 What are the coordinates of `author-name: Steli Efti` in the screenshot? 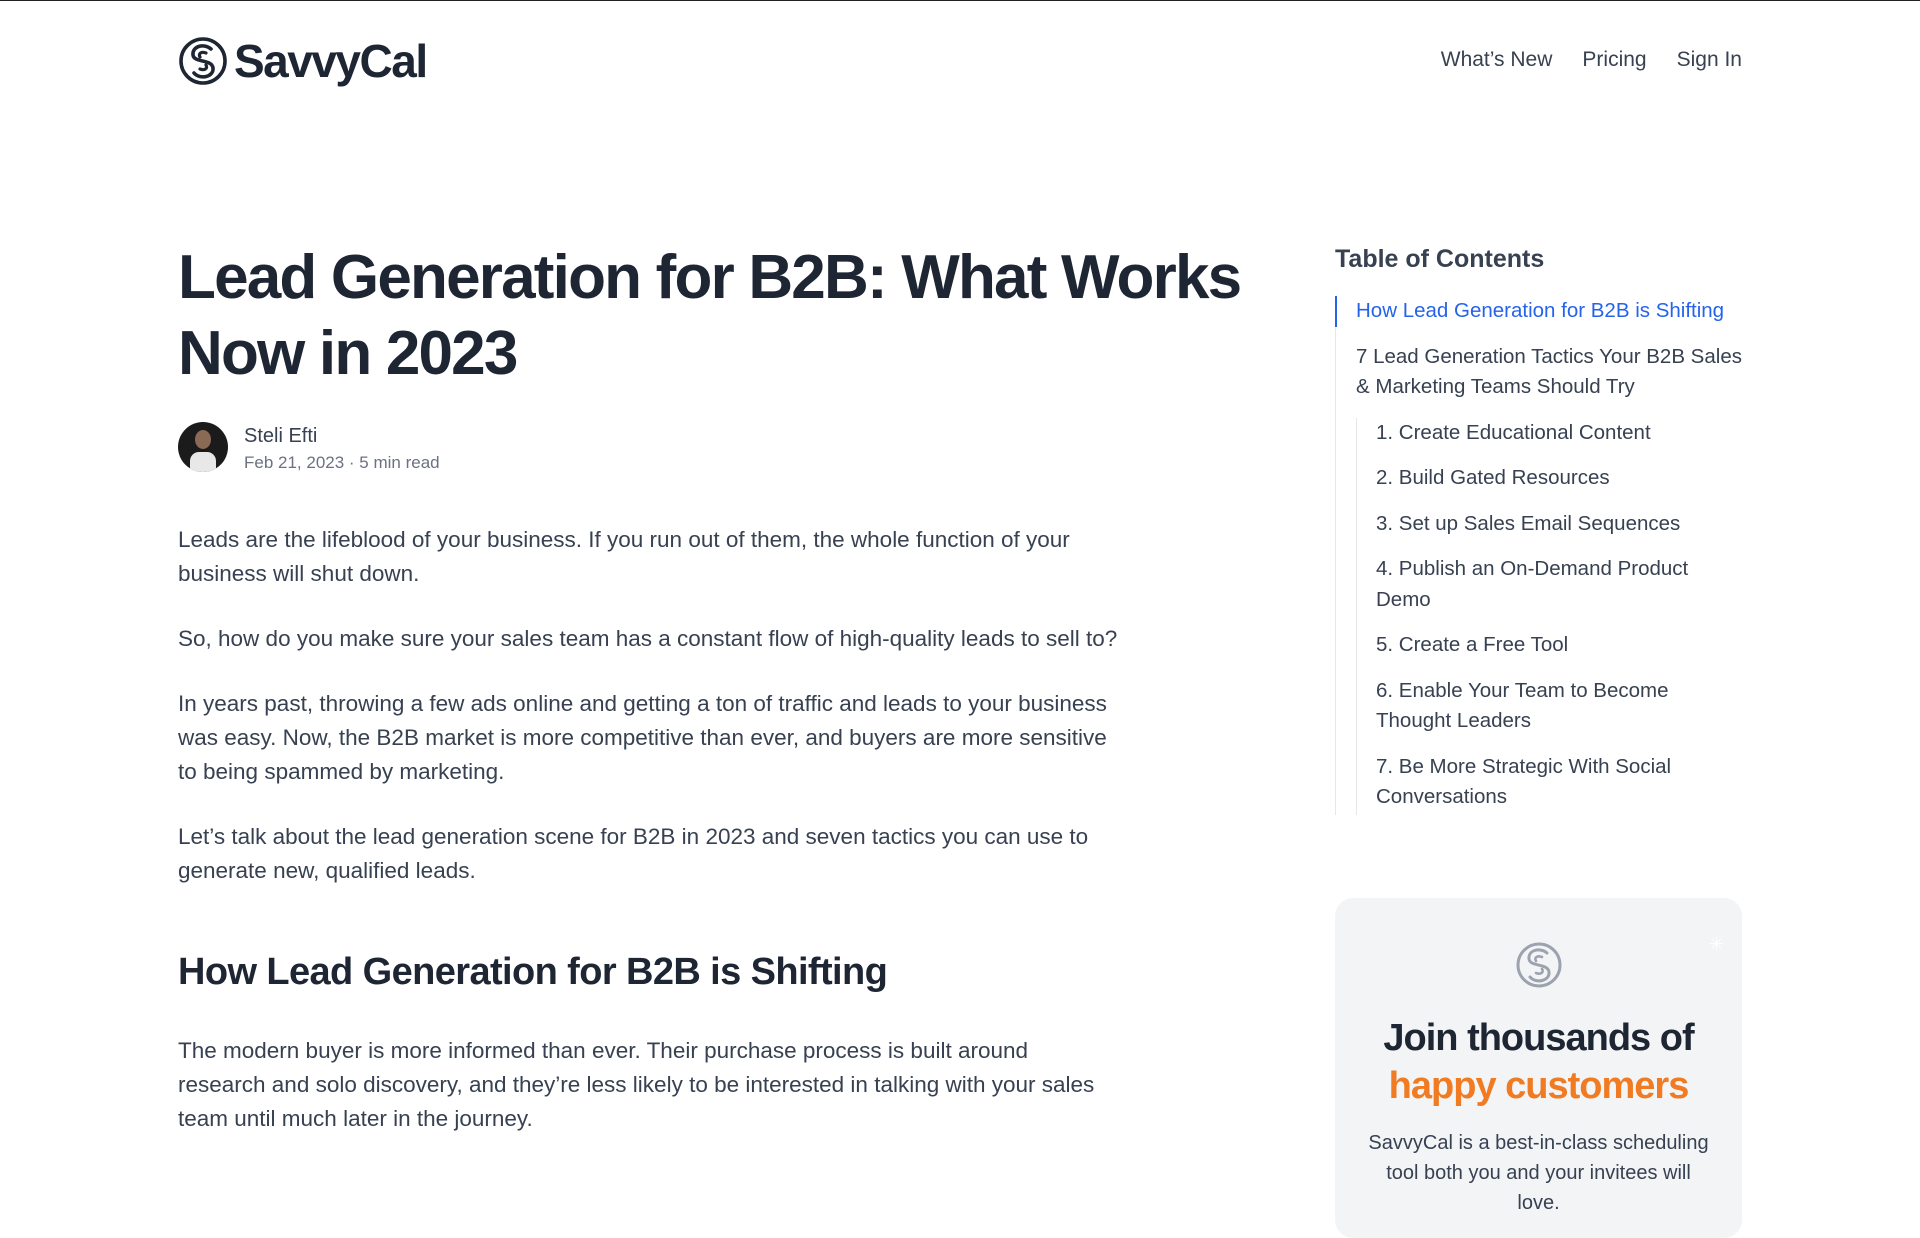 It's located at (281, 436).